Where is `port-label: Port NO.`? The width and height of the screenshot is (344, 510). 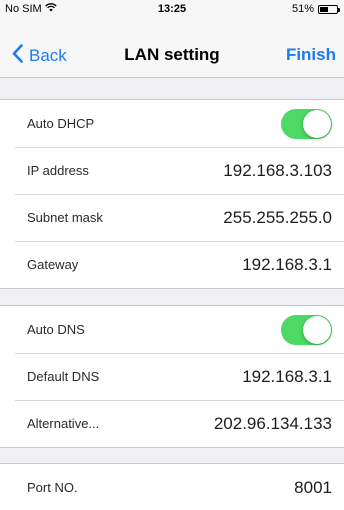
port-label: Port NO. is located at coordinates (52, 487).